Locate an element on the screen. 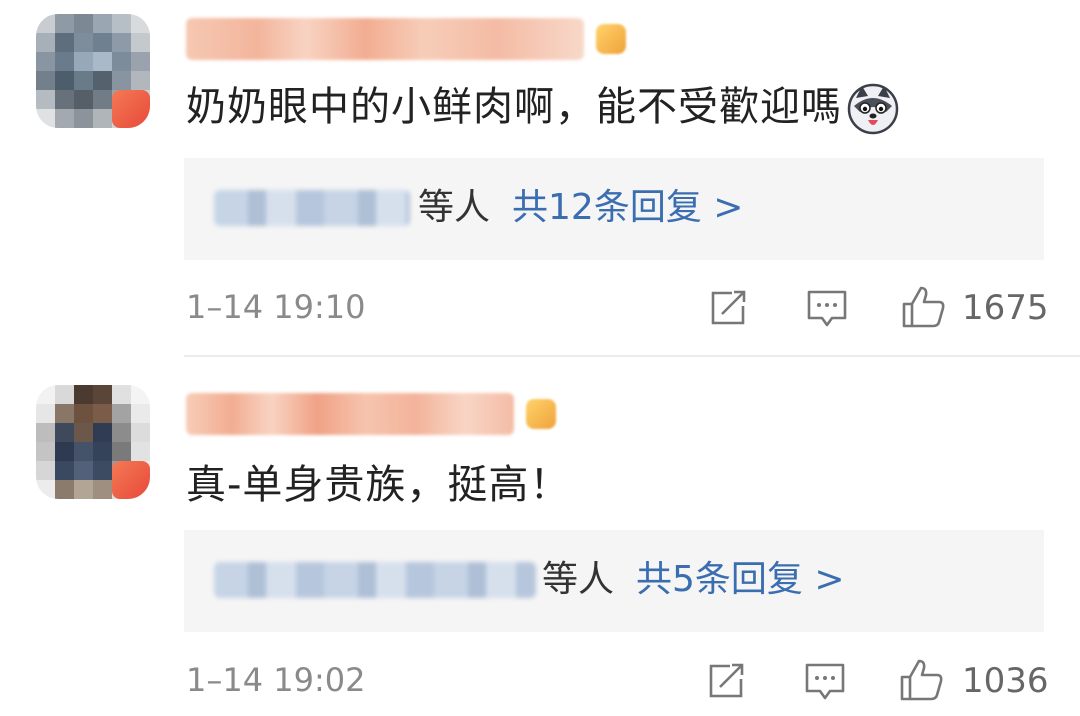  comment-text-content: 真-单身贵族，挺高！ is located at coordinates (378, 485).